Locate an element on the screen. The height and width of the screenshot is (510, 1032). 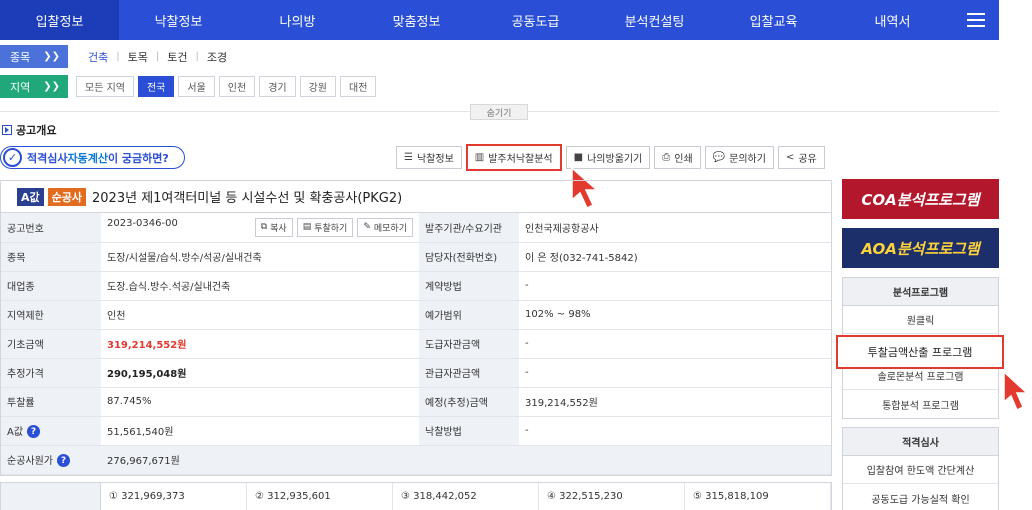
bid-button: ▤ 투찰하기 is located at coordinates (325, 227).